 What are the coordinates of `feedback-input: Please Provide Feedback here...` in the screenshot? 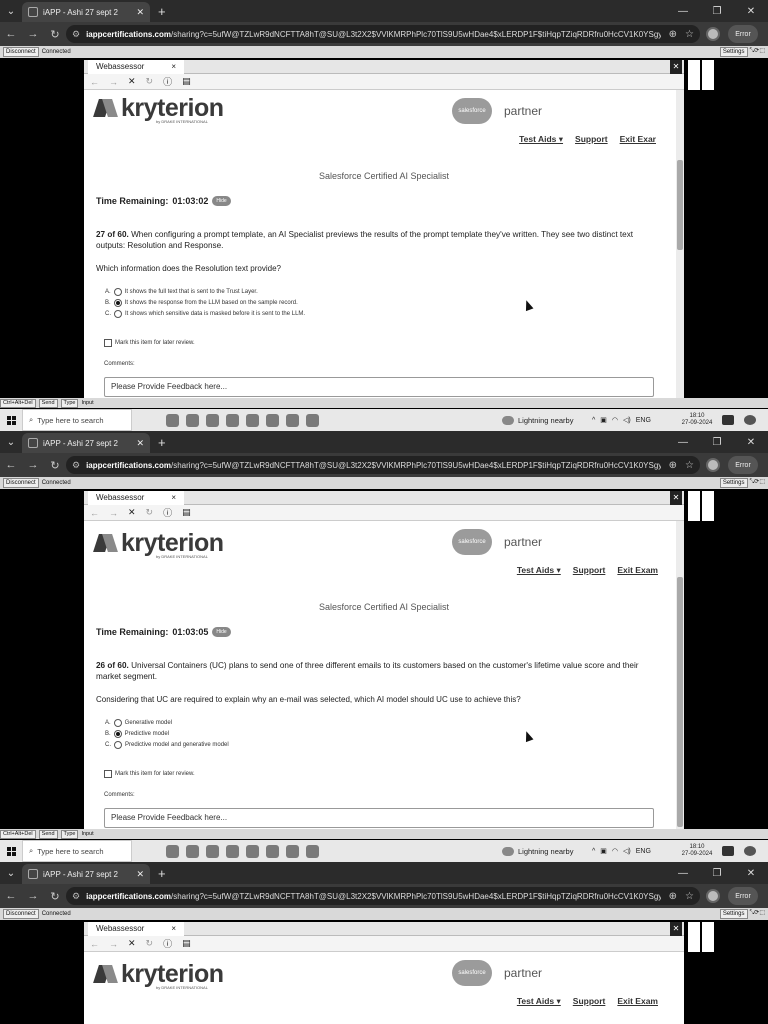 It's located at (379, 387).